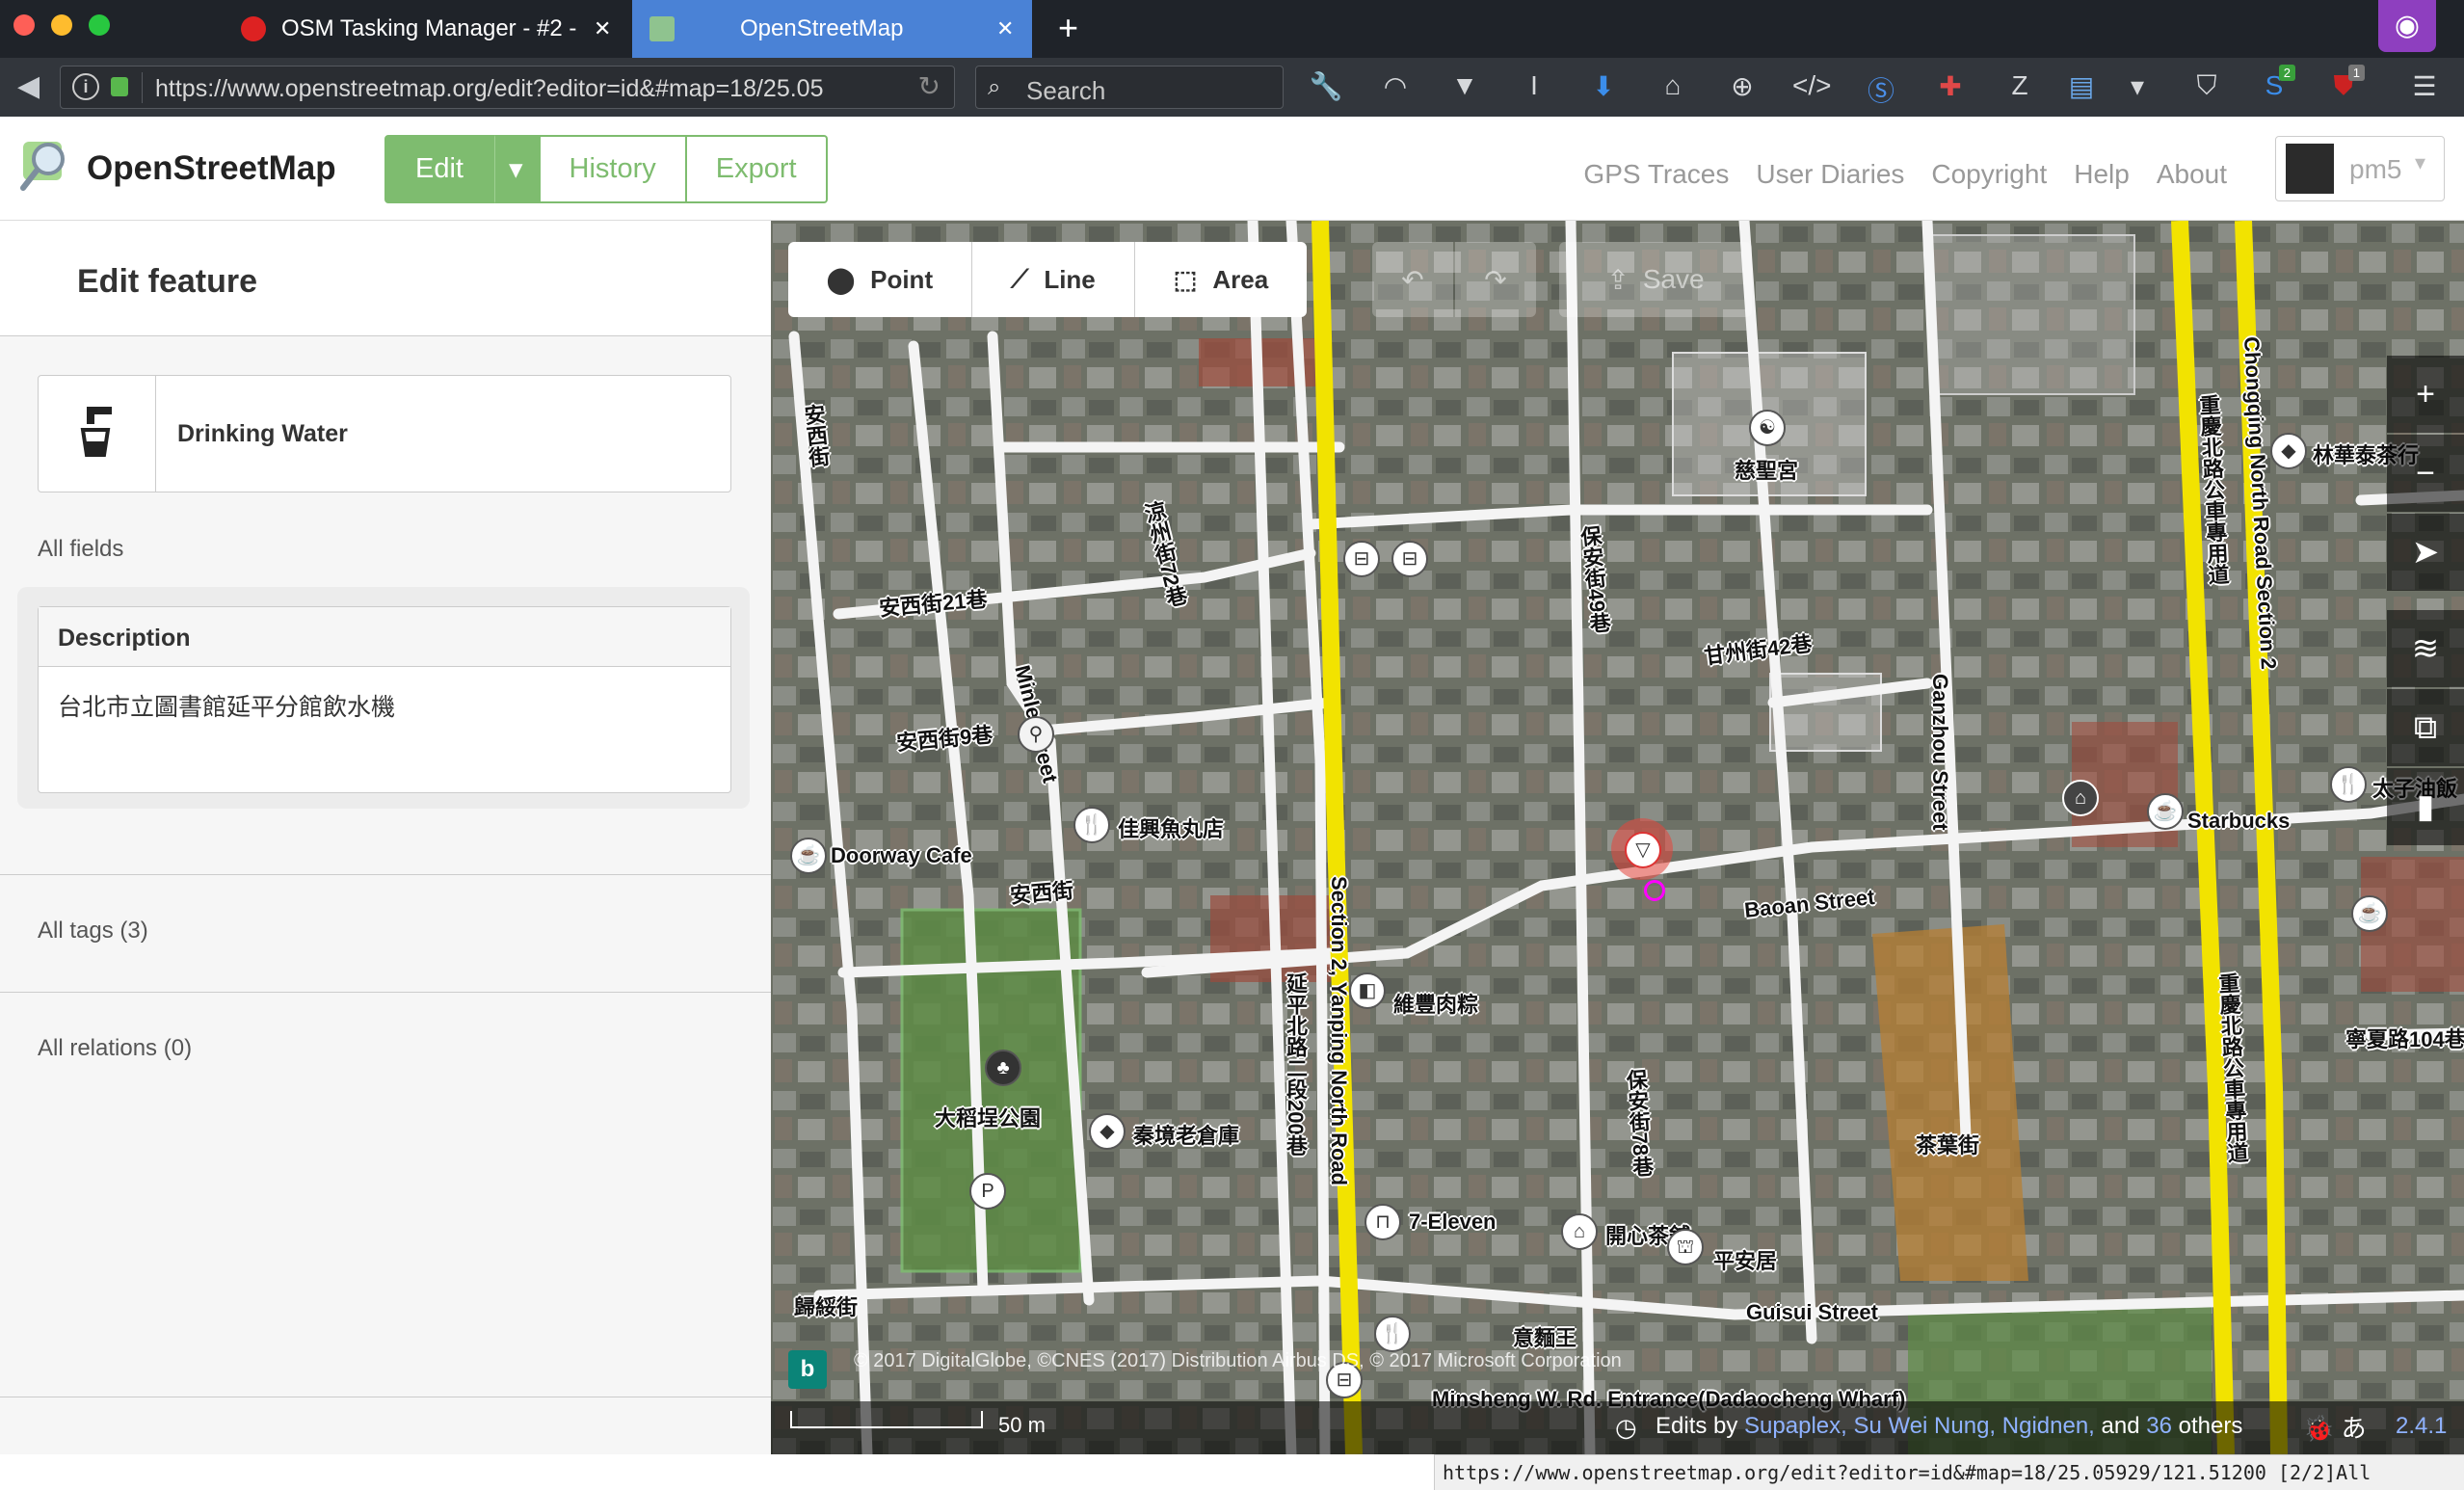  I want to click on s-badge-extension-icon: S2, so click(2275, 83).